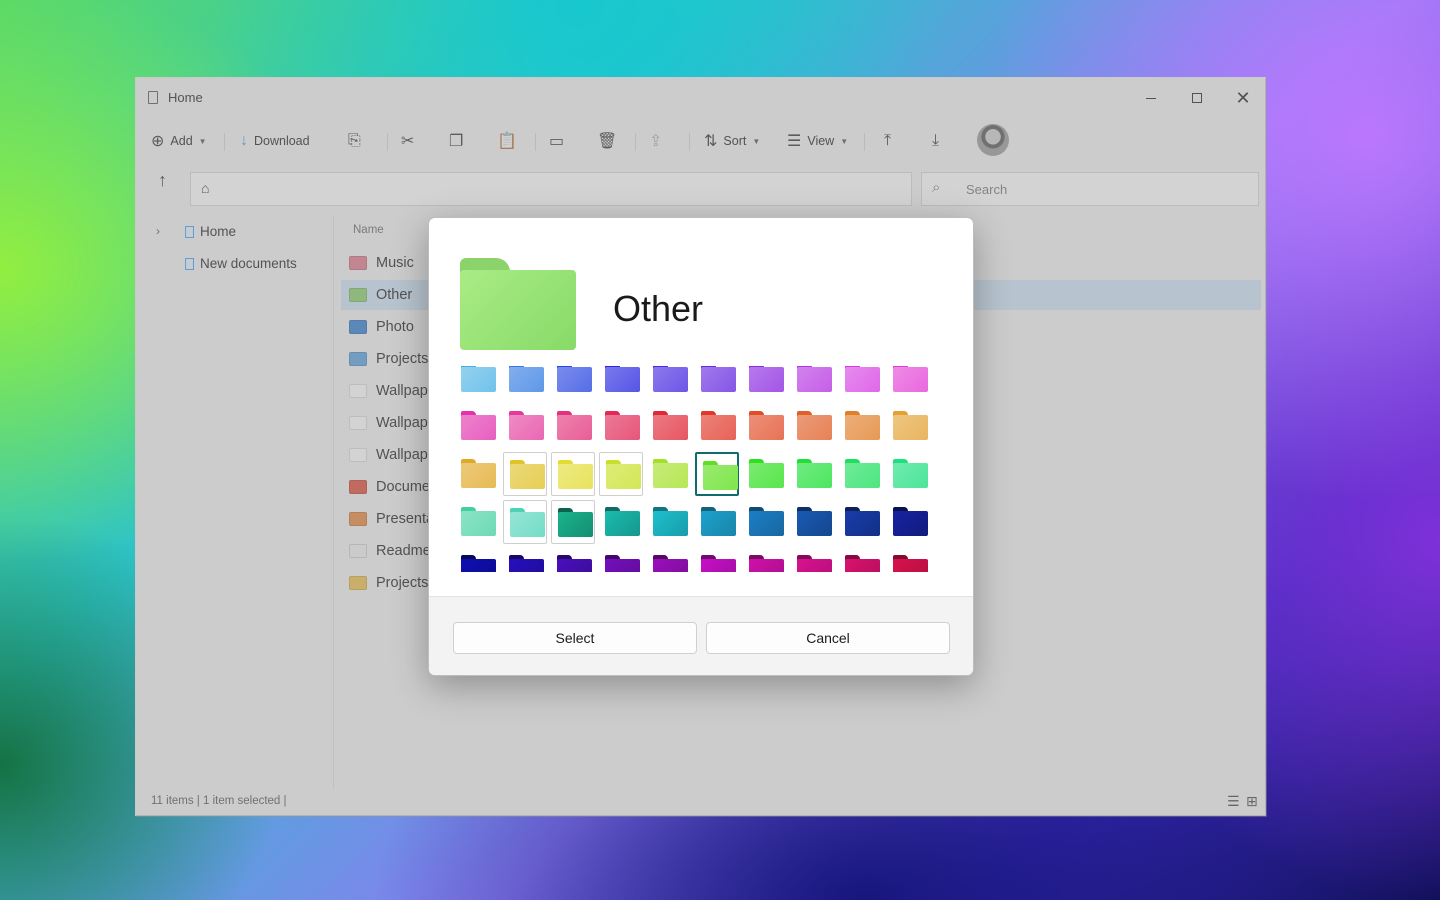  Describe the element at coordinates (658, 308) in the screenshot. I see `dialog-title: Other` at that location.